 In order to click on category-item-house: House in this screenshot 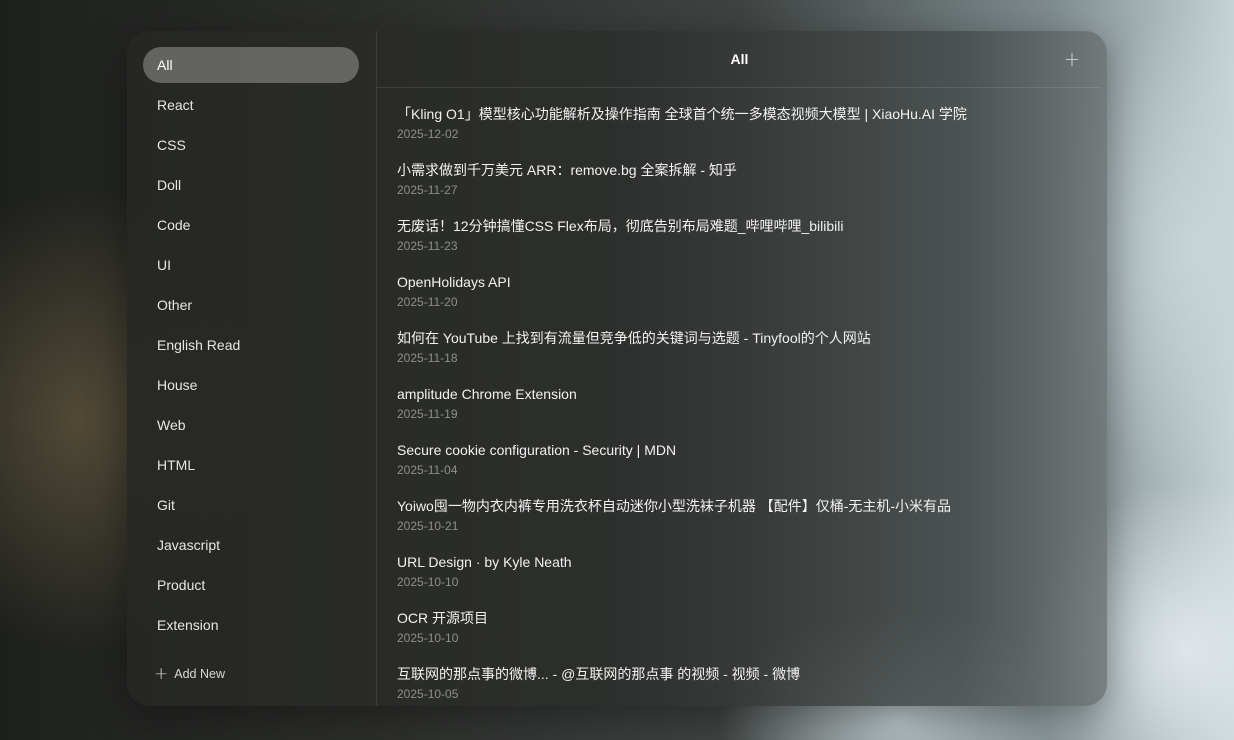, I will do `click(251, 385)`.